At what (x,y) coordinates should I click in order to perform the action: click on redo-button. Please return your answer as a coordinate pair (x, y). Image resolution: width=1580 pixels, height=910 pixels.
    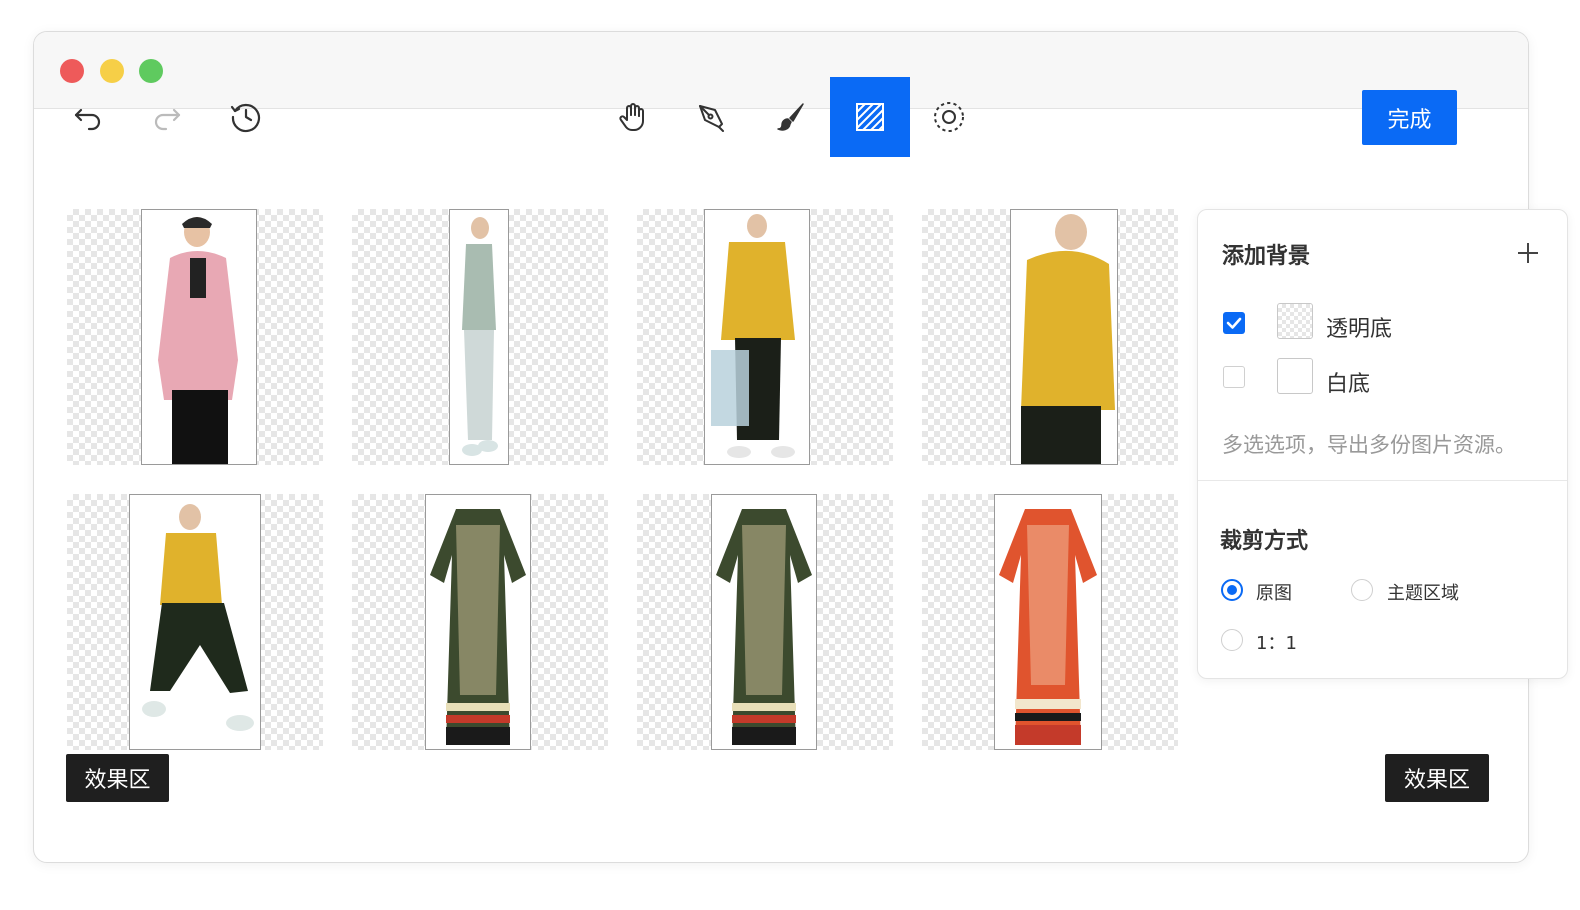
    Looking at the image, I should click on (167, 117).